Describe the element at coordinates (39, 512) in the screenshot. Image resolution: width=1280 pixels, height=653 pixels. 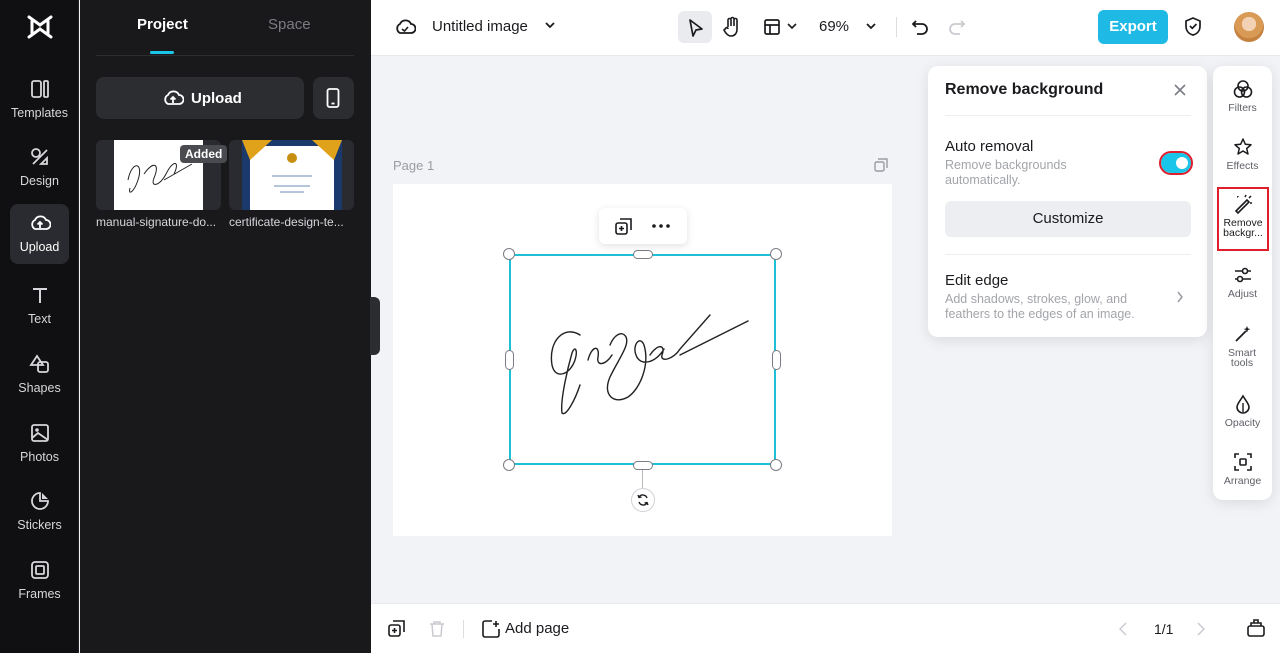
I see `rail-item-stickers: Stickers` at that location.